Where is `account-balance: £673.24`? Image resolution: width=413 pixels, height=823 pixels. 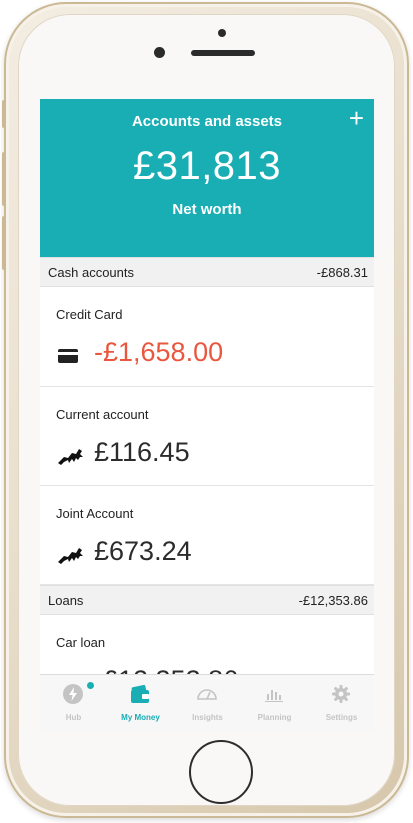
account-balance: £673.24 is located at coordinates (143, 551).